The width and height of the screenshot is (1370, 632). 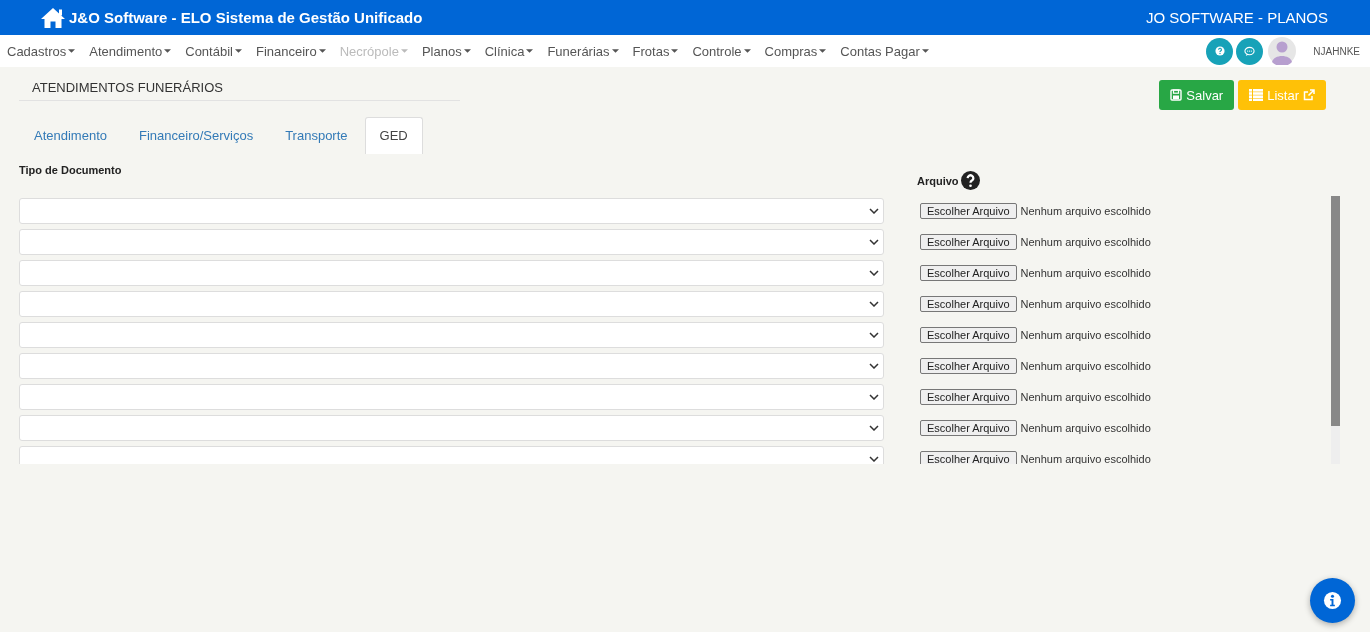 I want to click on menu-item: Contas Pagar, so click(x=884, y=51).